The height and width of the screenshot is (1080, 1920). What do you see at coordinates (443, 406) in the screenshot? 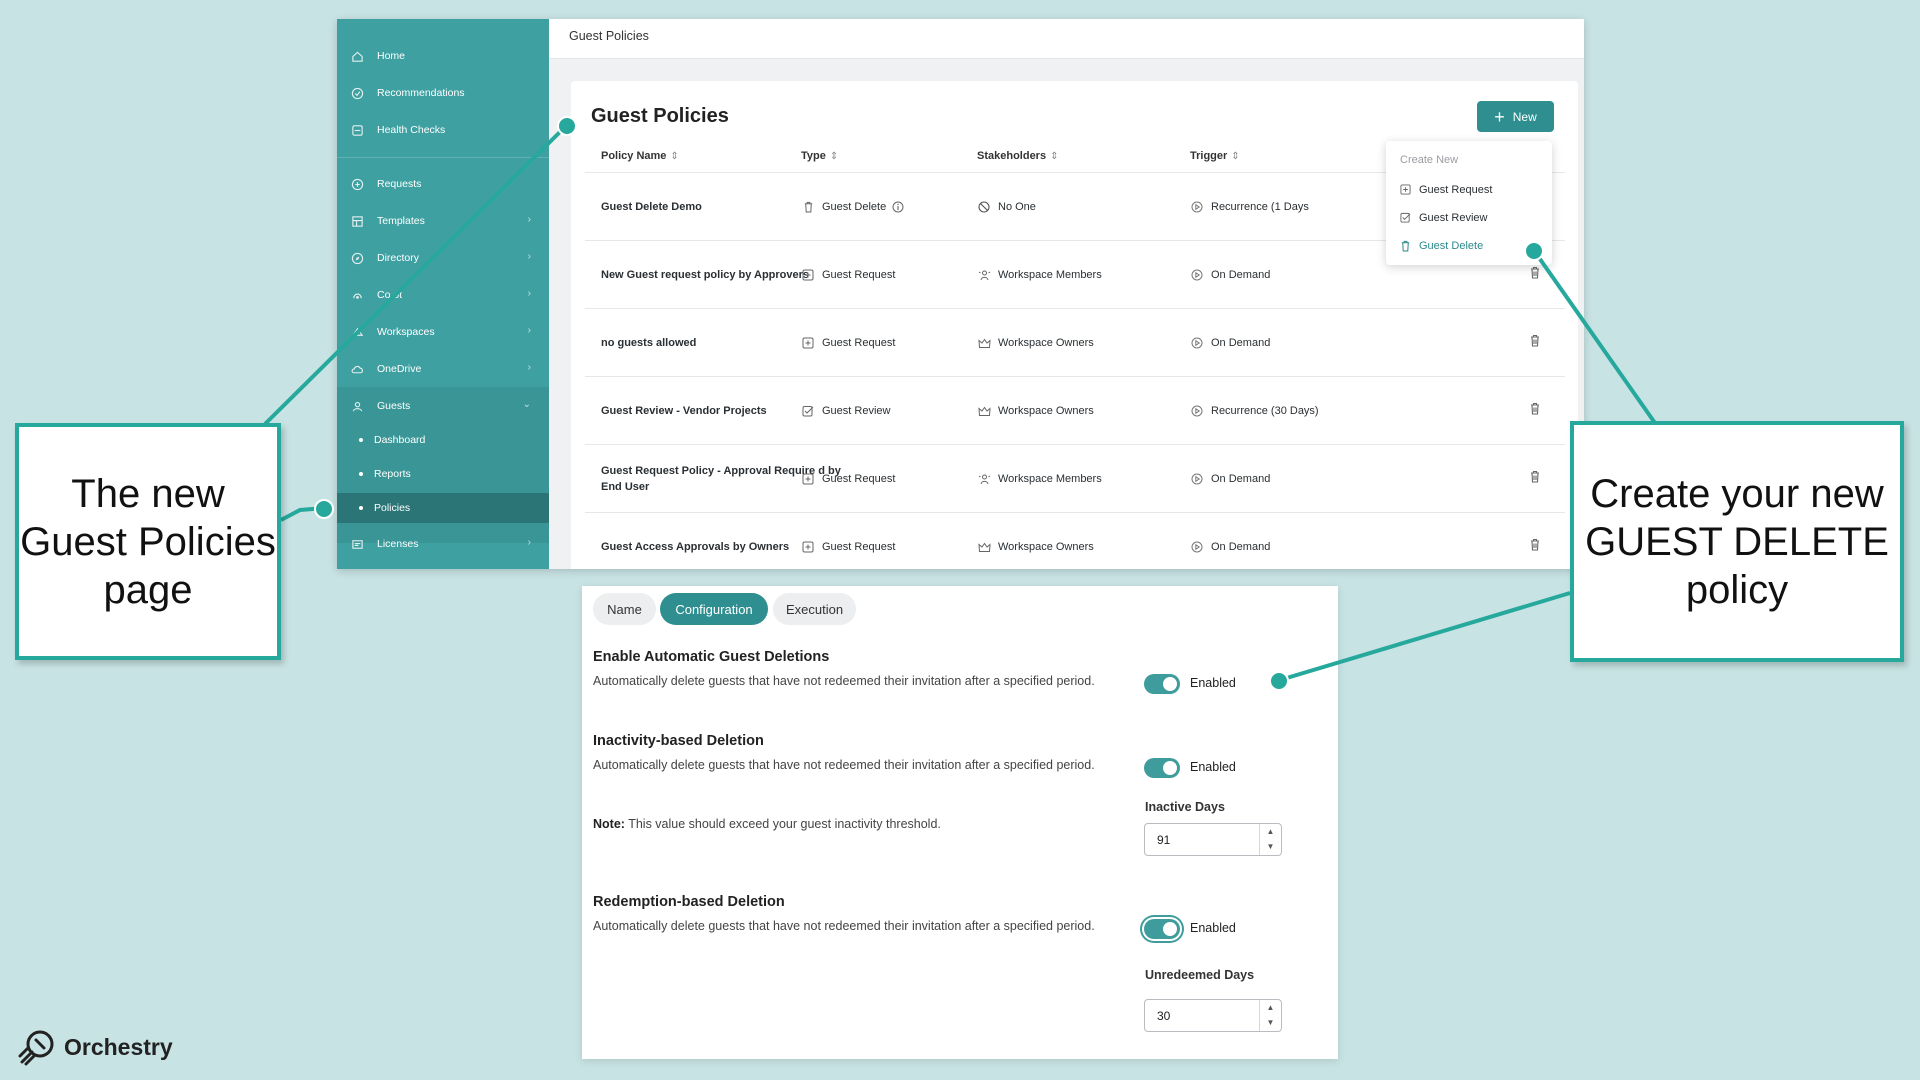
I see `sidebar-item-guests: Guests ⌄` at bounding box center [443, 406].